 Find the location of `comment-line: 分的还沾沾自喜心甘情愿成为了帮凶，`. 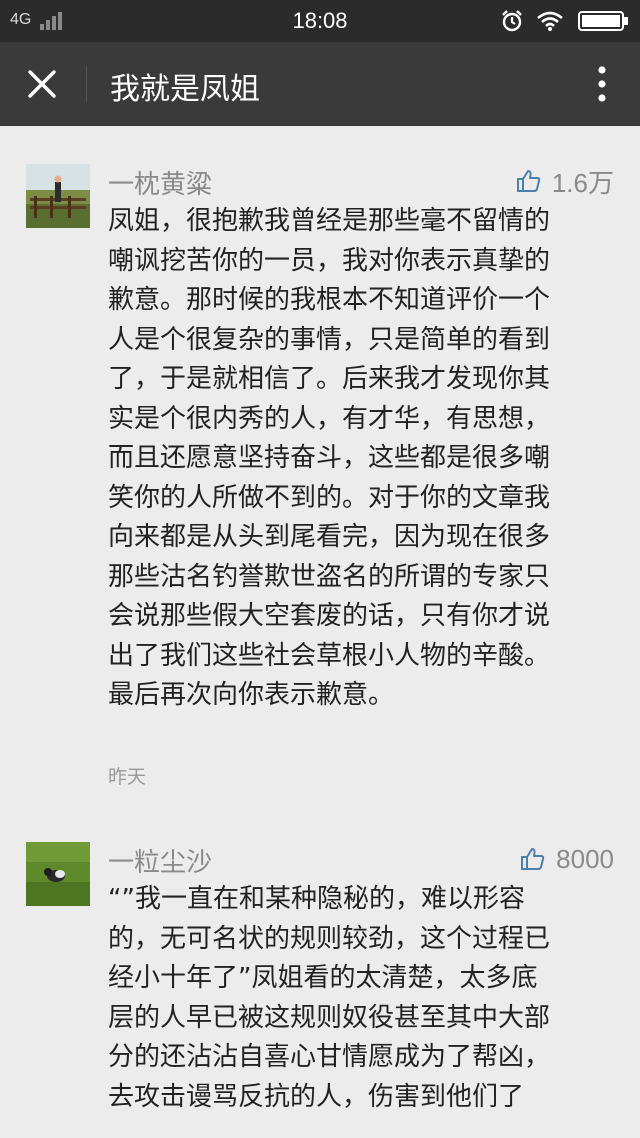

comment-line: 分的还沾沾自喜心甘情愿成为了帮凶， is located at coordinates (329, 1057).